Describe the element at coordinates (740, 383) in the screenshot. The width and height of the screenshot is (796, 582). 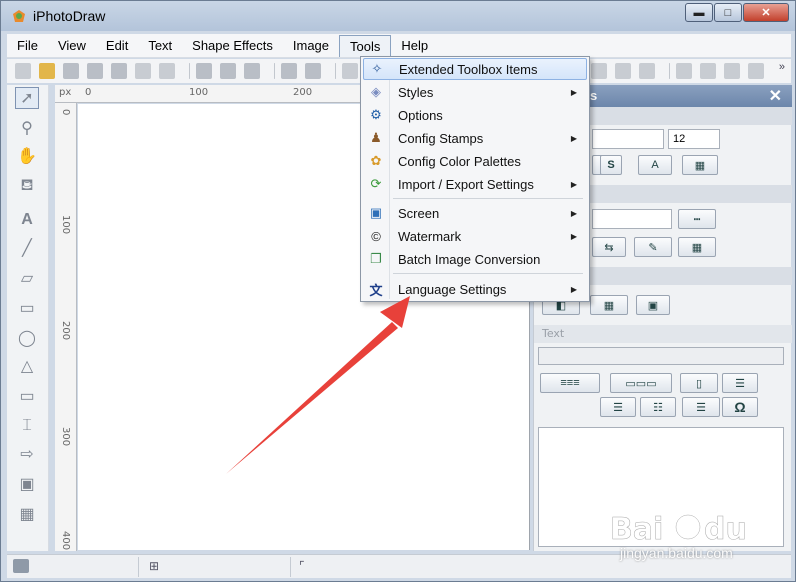
I see `line-spacing-button: ☰` at that location.